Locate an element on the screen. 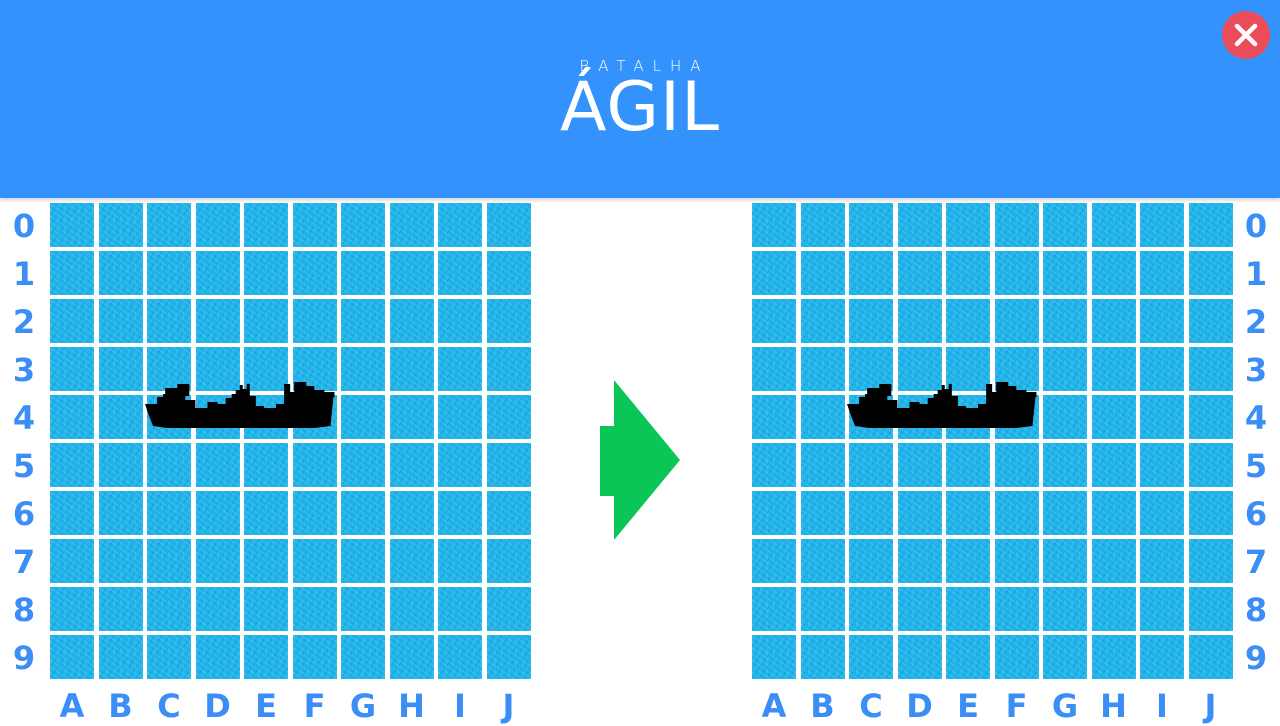 This screenshot has height=726, width=1280. grid-cell-I0 is located at coordinates (1162, 225).